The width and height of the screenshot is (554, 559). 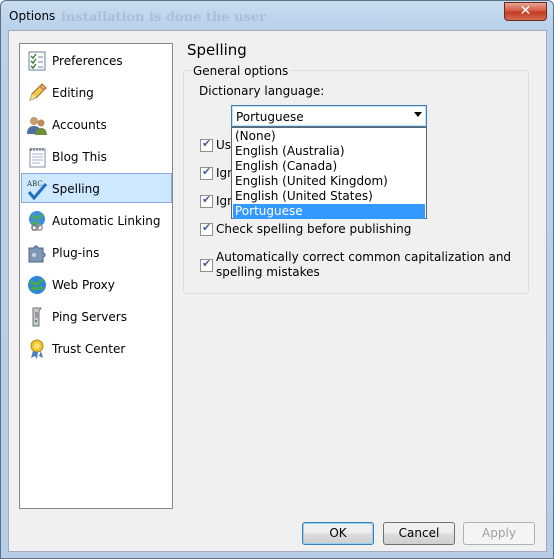 What do you see at coordinates (277, 16) in the screenshot?
I see `title-bar: Options installation is done the user ✕` at bounding box center [277, 16].